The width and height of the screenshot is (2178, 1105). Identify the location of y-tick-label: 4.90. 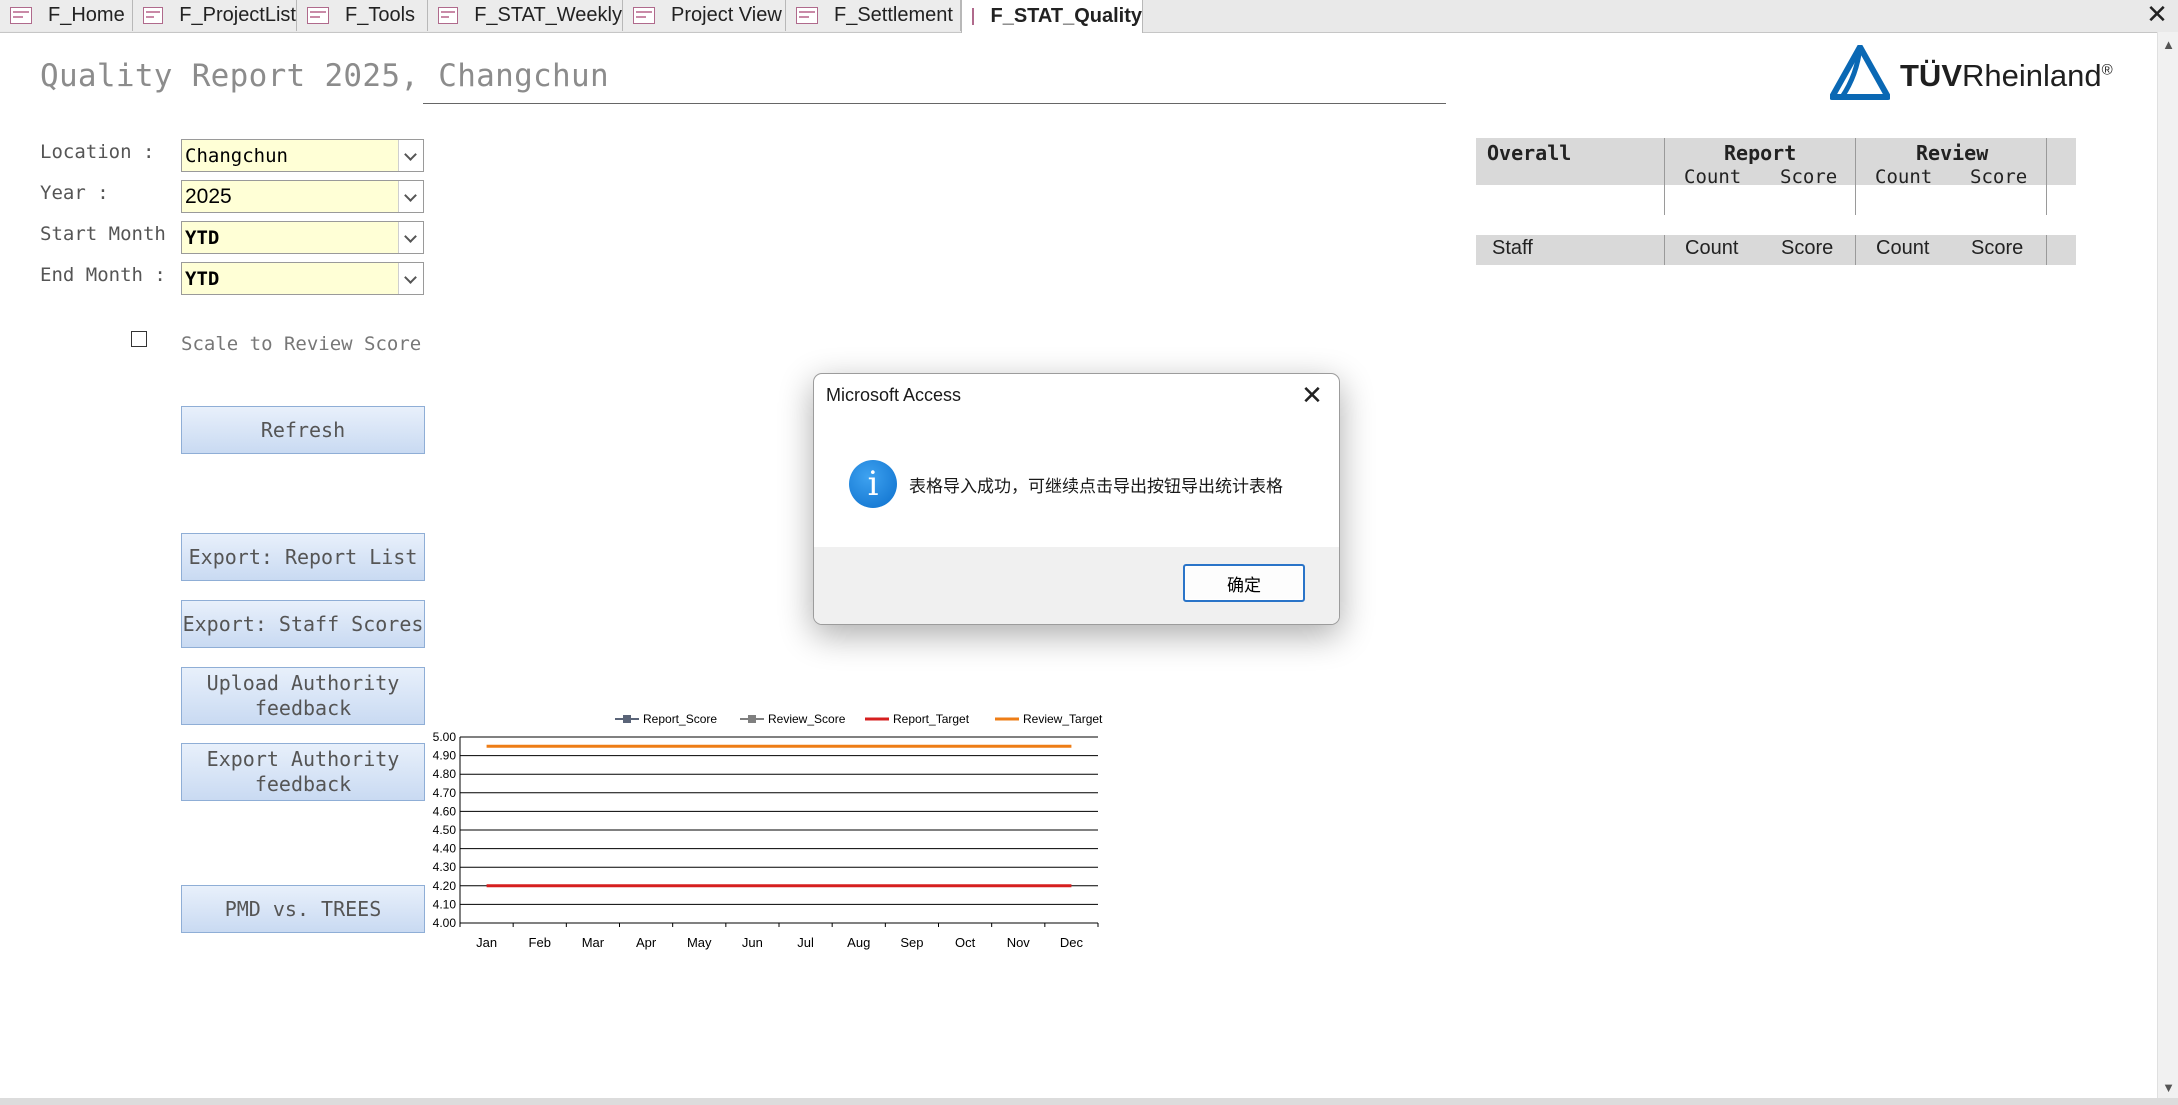
(445, 756).